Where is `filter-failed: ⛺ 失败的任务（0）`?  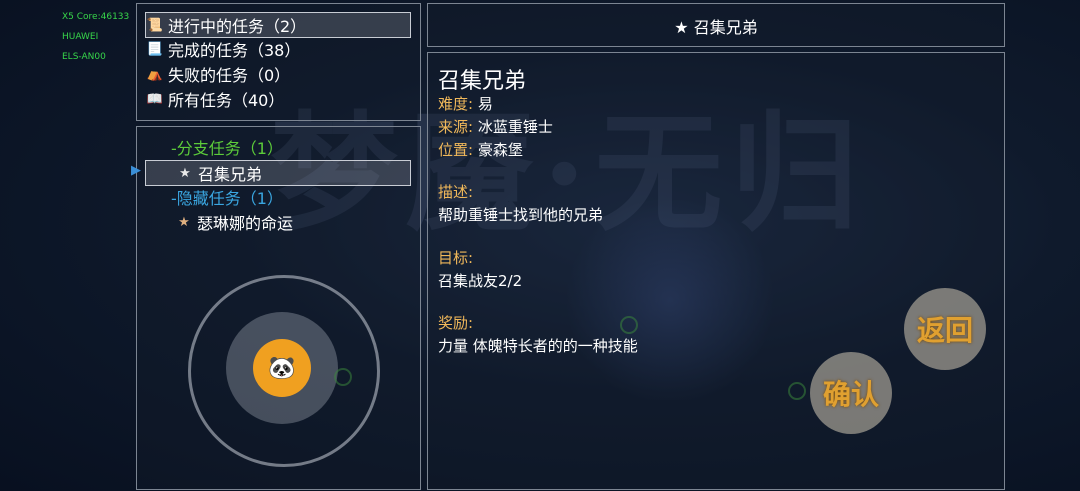
filter-failed: ⛺ 失败的任务（0） is located at coordinates (218, 74).